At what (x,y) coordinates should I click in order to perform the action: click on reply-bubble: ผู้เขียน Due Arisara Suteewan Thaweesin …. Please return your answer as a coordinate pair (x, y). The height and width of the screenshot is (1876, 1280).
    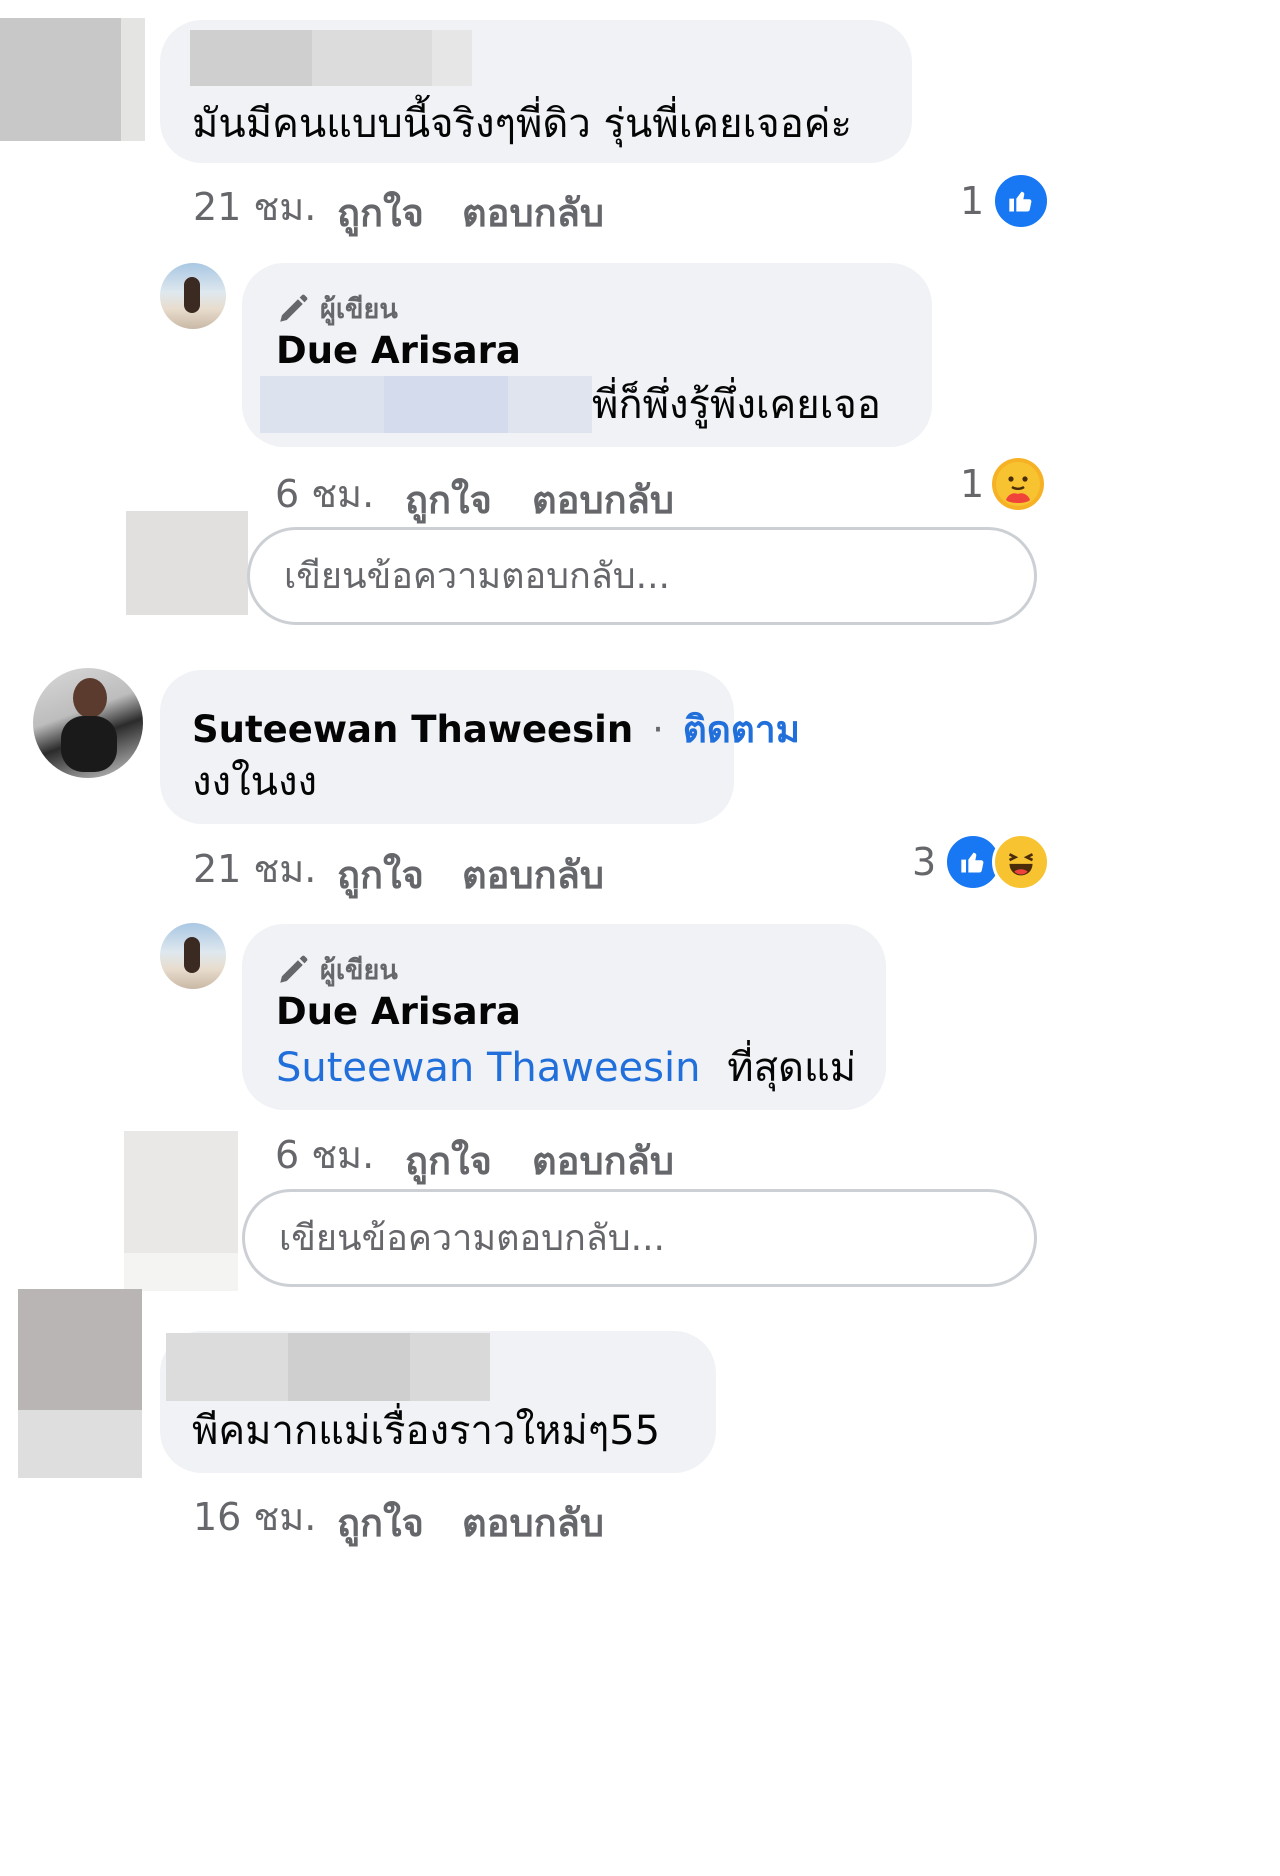
    Looking at the image, I should click on (564, 1017).